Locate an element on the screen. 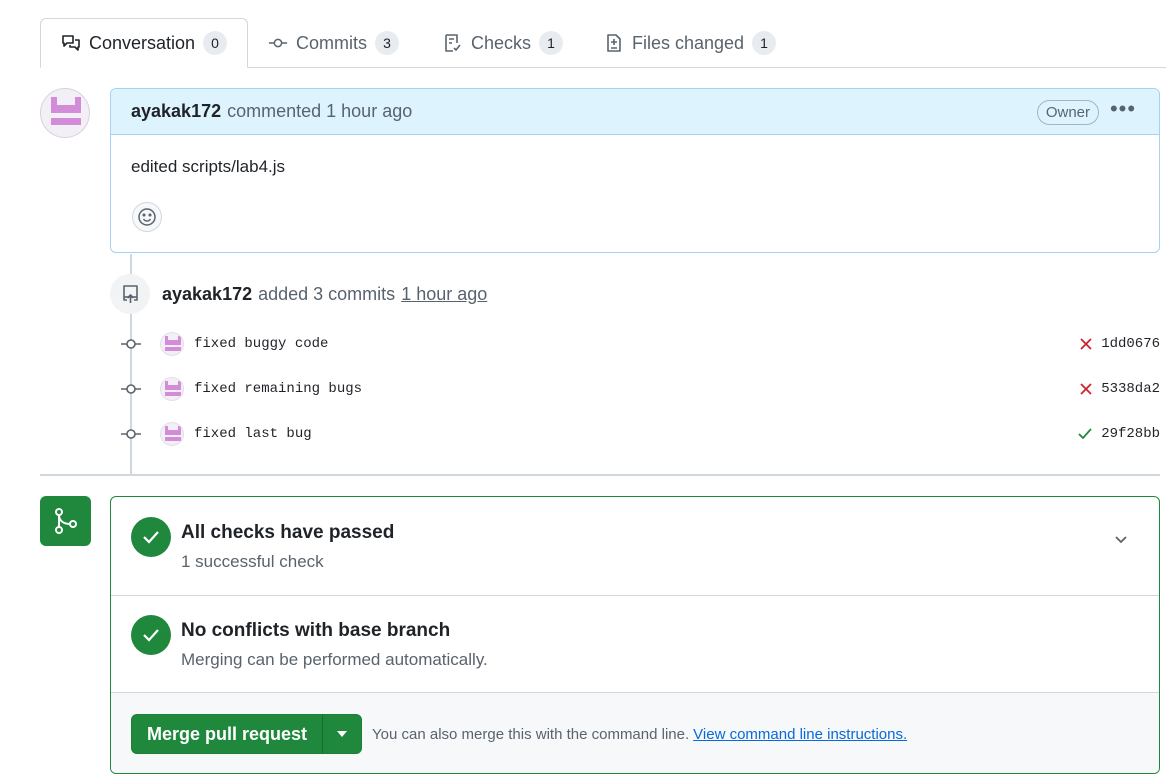 This screenshot has width=1166, height=782. add-reaction-button is located at coordinates (147, 217).